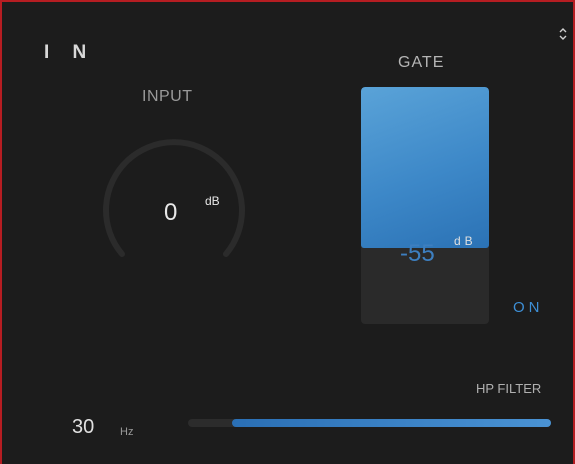 The image size is (575, 464). Describe the element at coordinates (83, 427) in the screenshot. I see `hp-filter-value: 30` at that location.